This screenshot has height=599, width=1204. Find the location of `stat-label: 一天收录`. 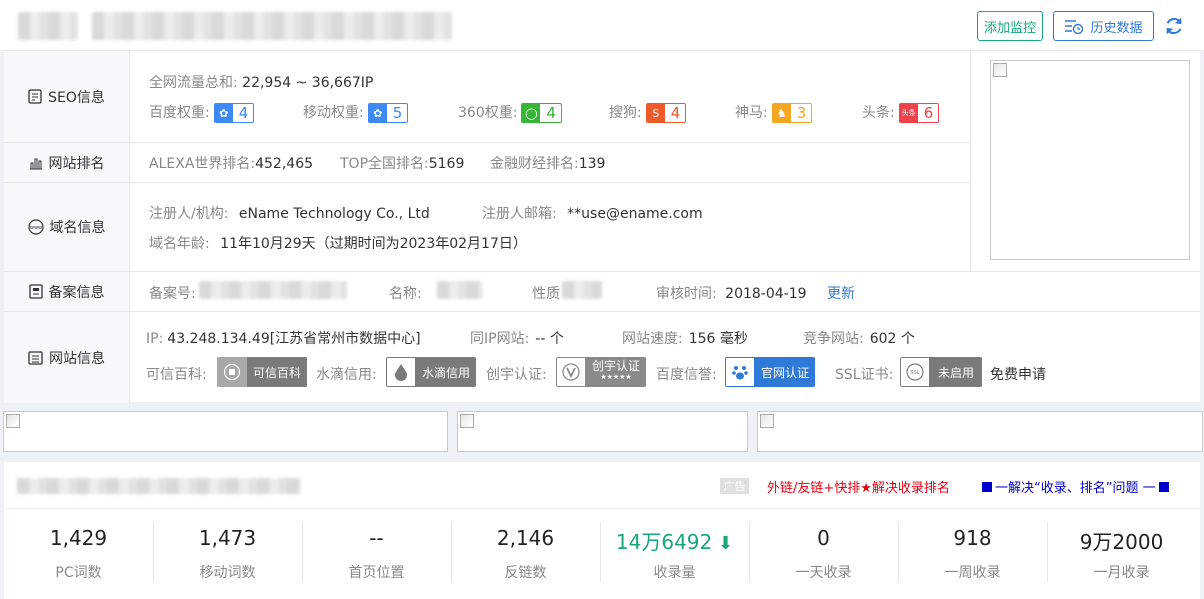

stat-label: 一天收录 is located at coordinates (823, 573).